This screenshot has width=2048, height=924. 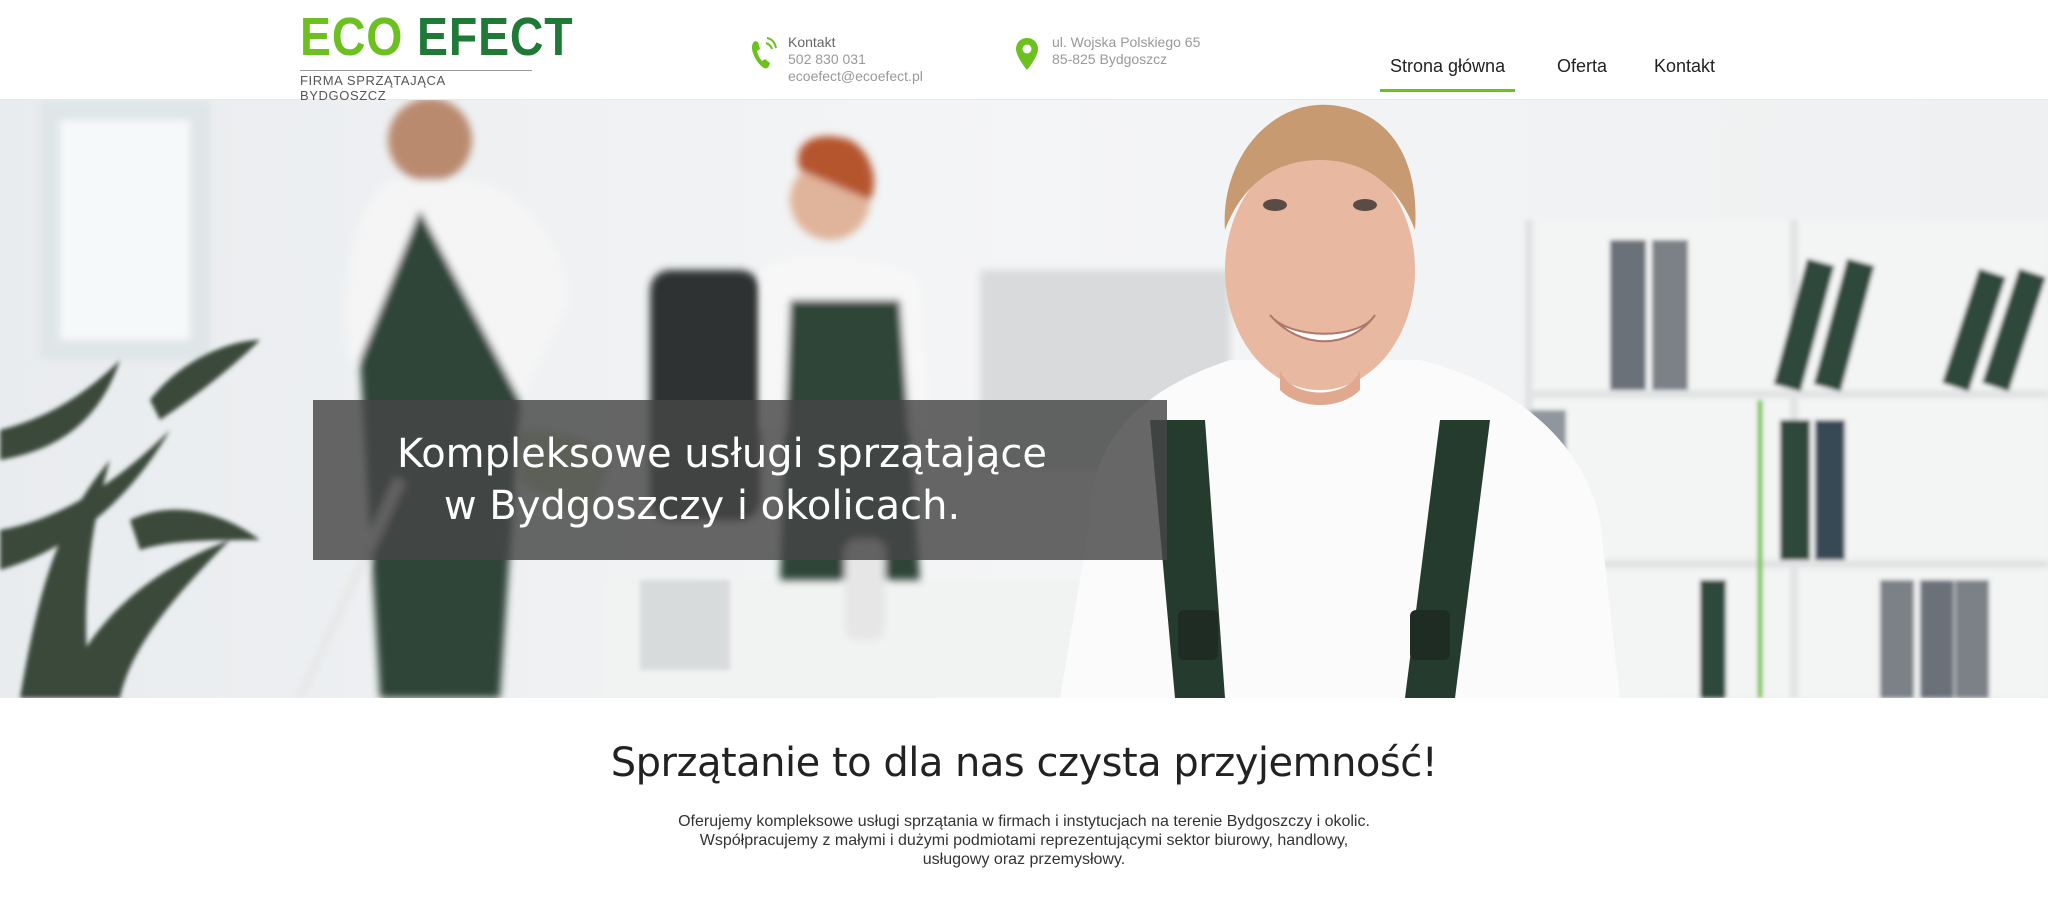 I want to click on address-contact: ul. Wojska Polskiego 65 85-825 Bydgoszcz, so click(x=1106, y=54).